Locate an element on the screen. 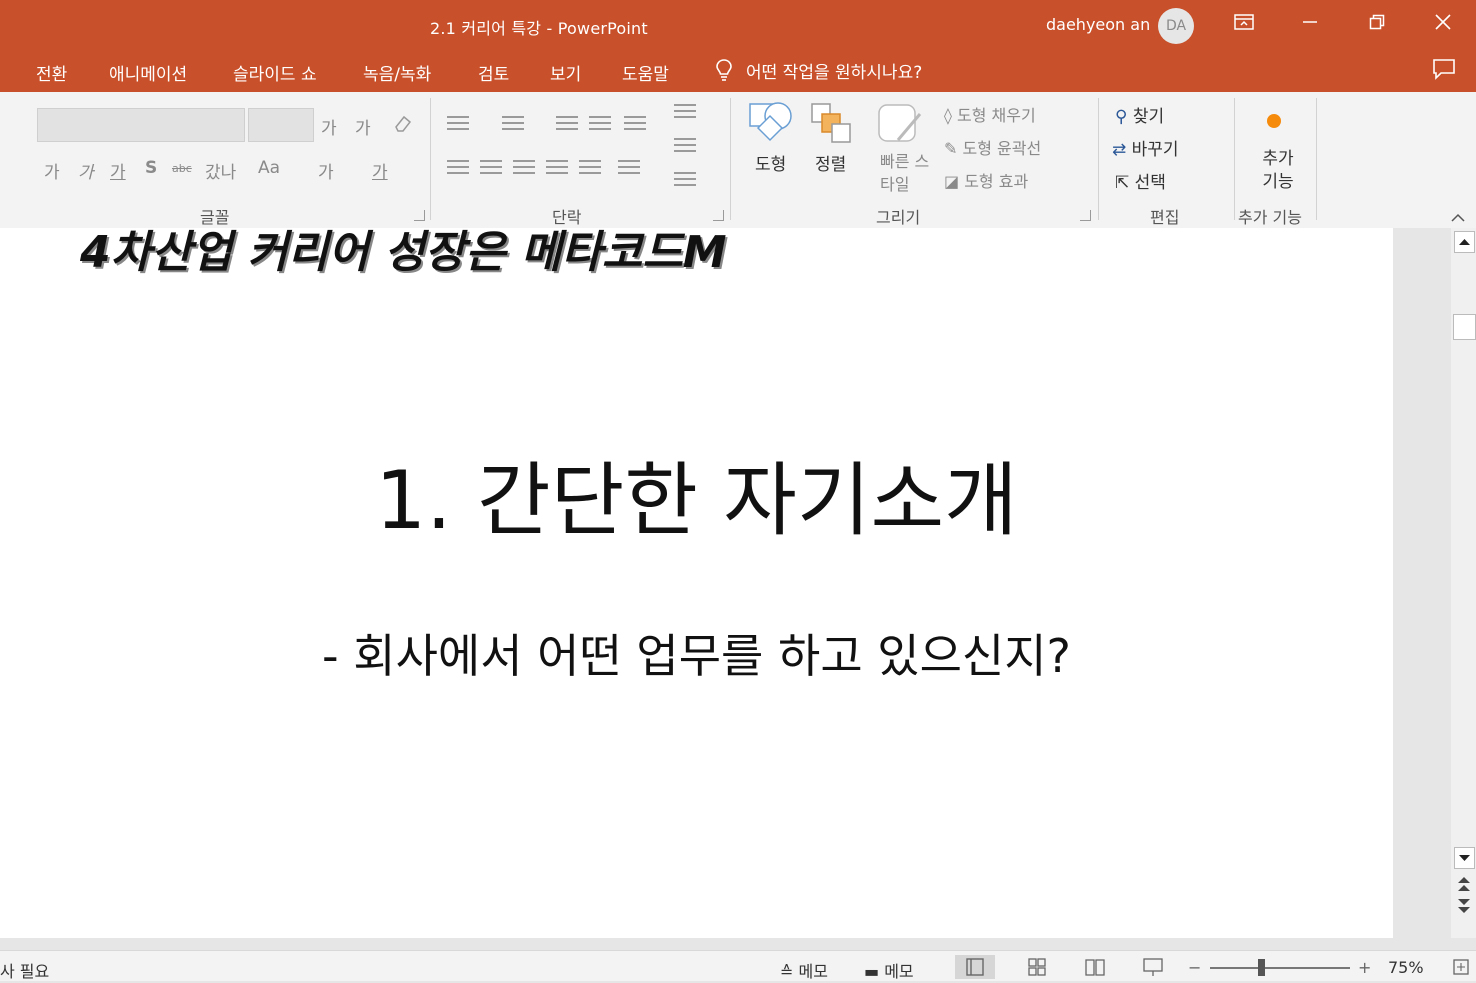  clear-format-button is located at coordinates (403, 125).